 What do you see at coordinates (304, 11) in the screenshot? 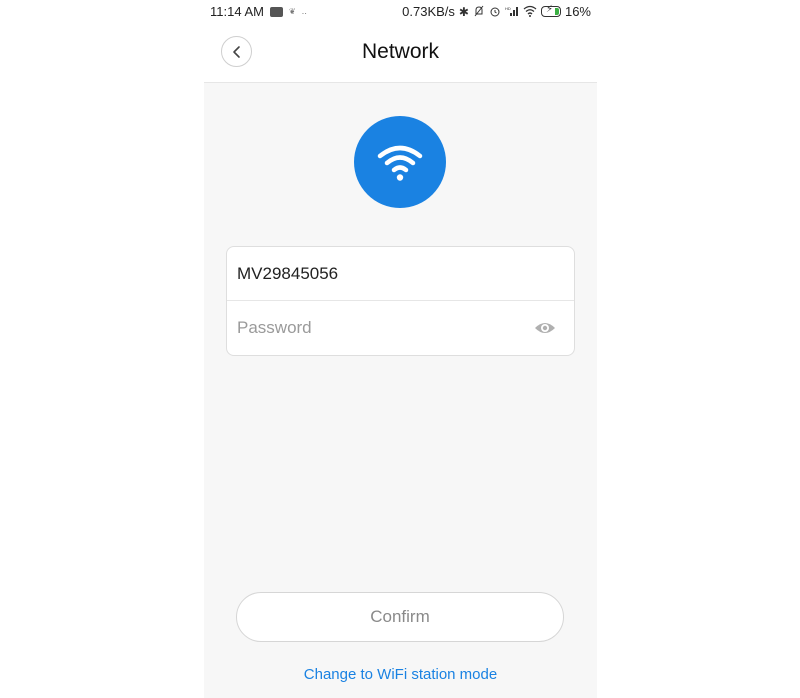
I see `app-notification-icon-2: ‥` at bounding box center [304, 11].